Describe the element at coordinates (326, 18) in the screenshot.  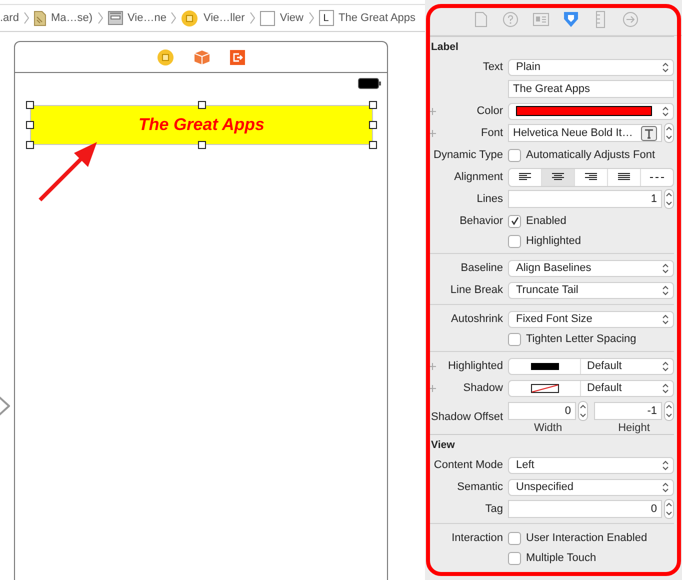
I see `label-icon: L` at that location.